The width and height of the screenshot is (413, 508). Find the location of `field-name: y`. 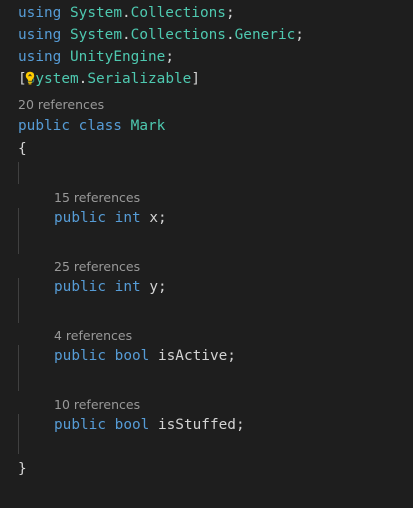

field-name: y is located at coordinates (153, 287).